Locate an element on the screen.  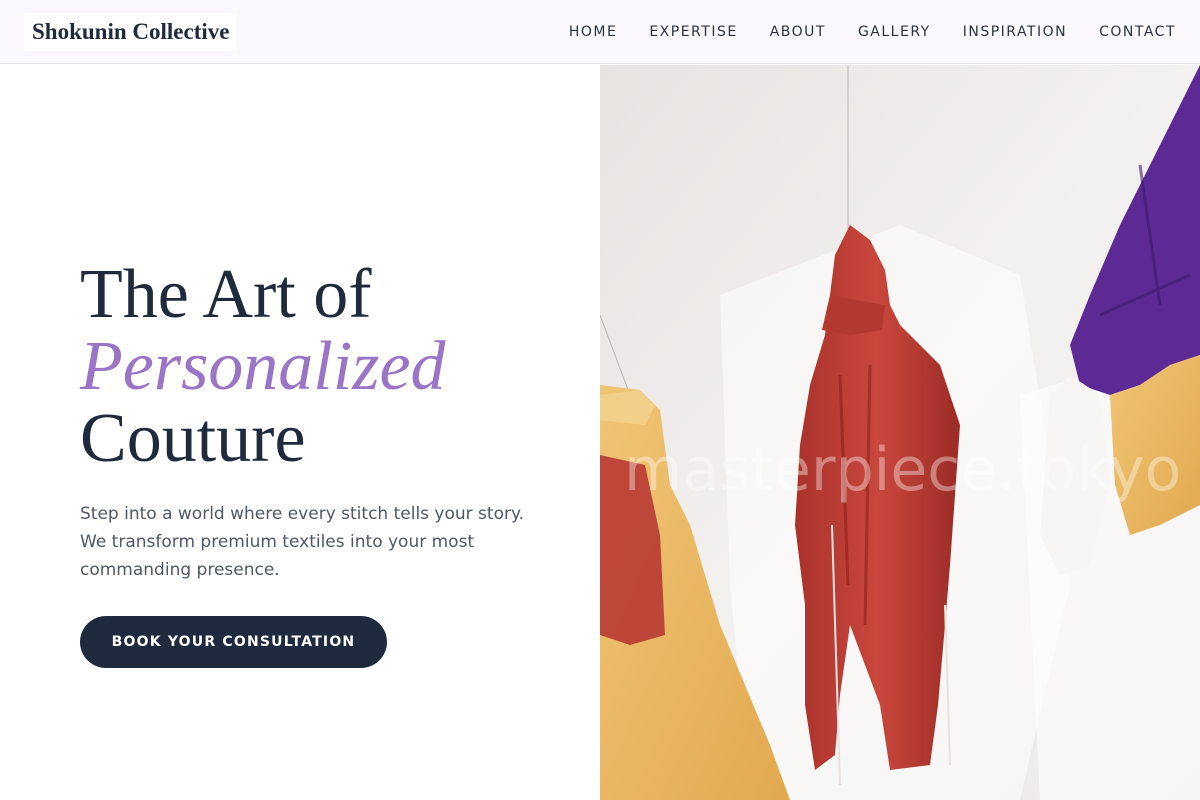
hero-headline: The Art of Personalized Couture is located at coordinates (263, 367).